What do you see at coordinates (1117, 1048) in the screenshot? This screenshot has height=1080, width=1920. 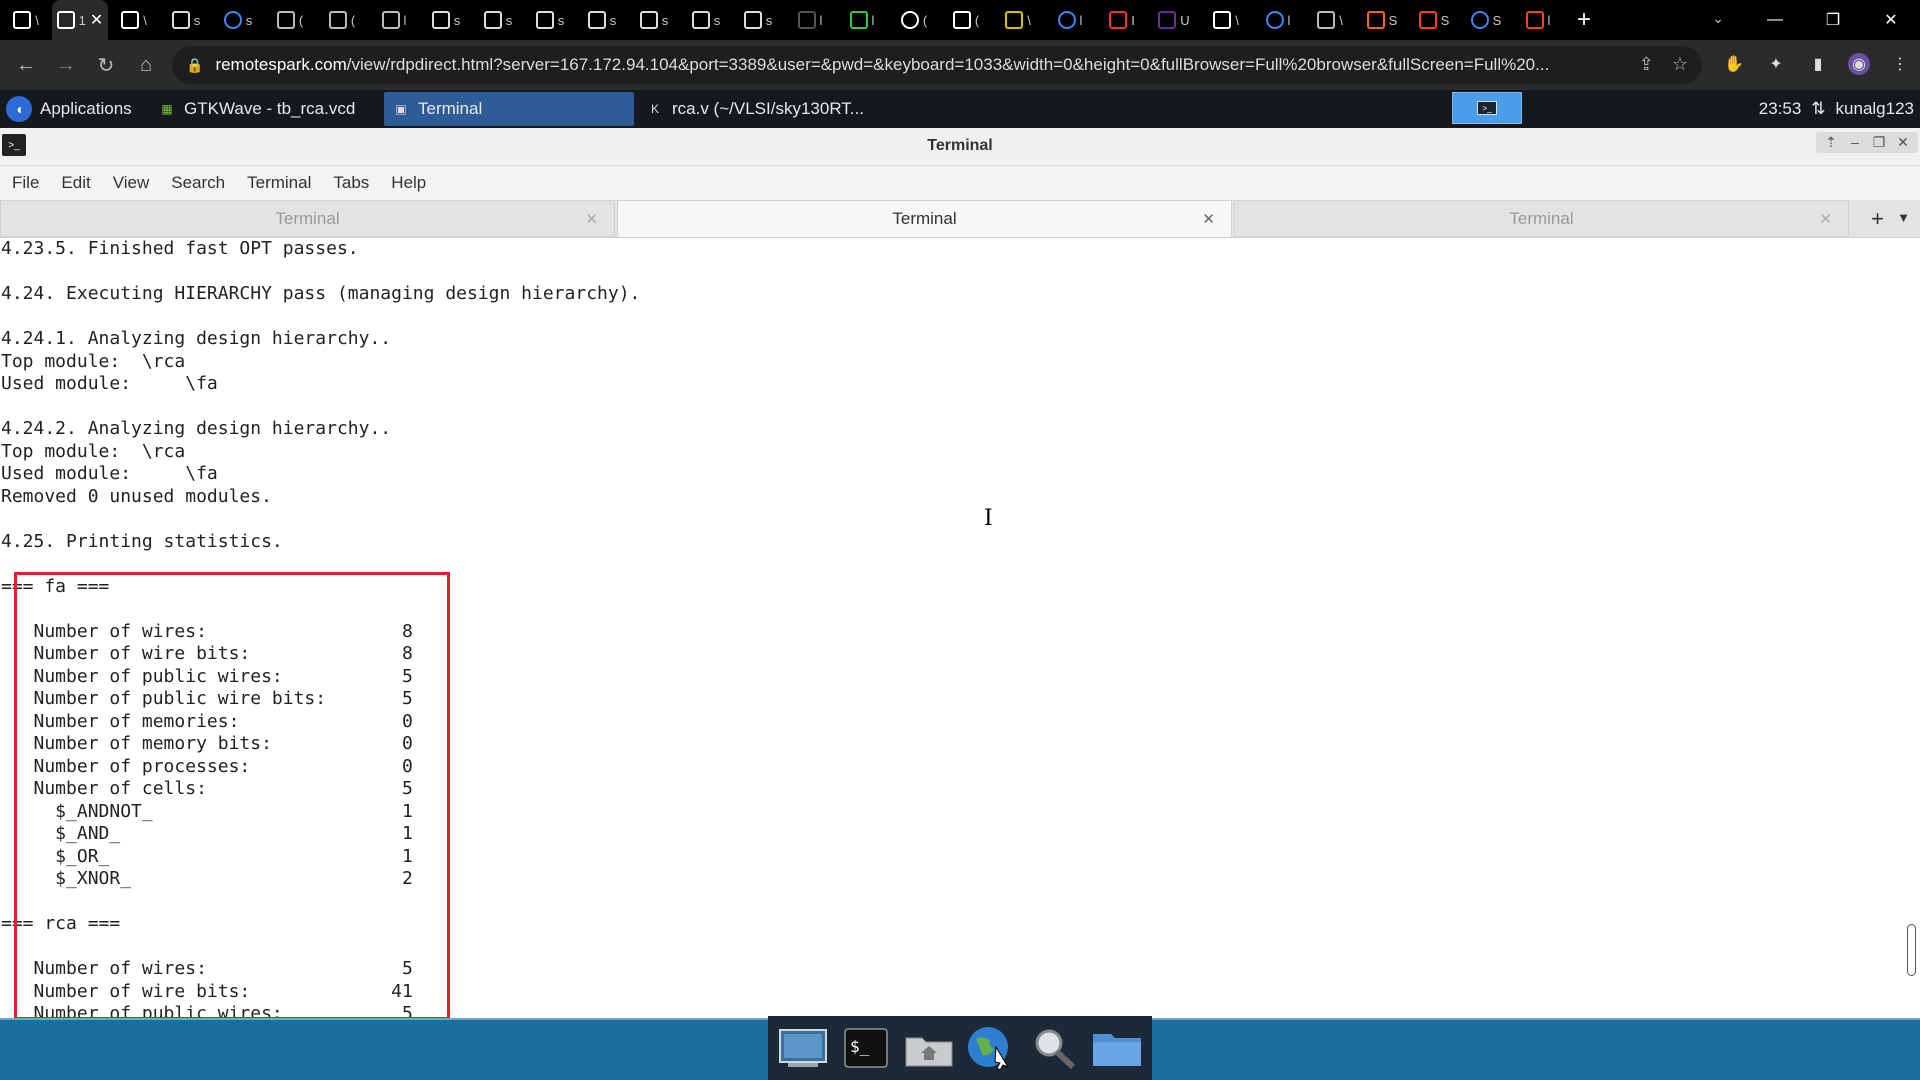 I see `files-icon` at bounding box center [1117, 1048].